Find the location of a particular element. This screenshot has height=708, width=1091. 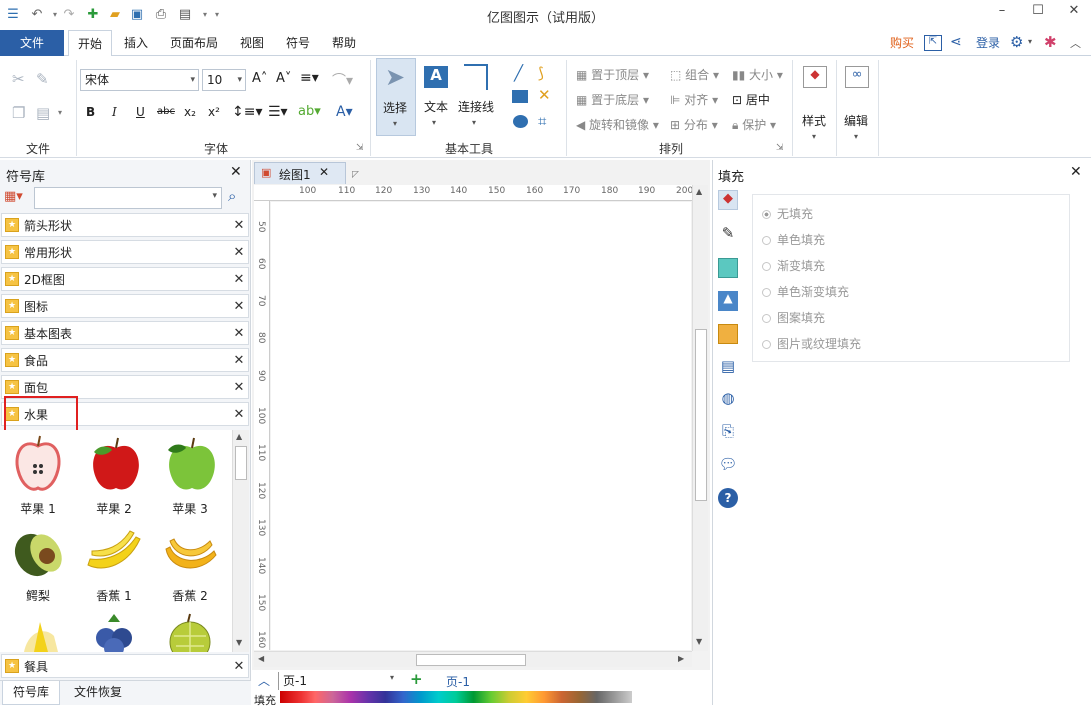

share-screen-icon: ⇱ is located at coordinates (933, 43).